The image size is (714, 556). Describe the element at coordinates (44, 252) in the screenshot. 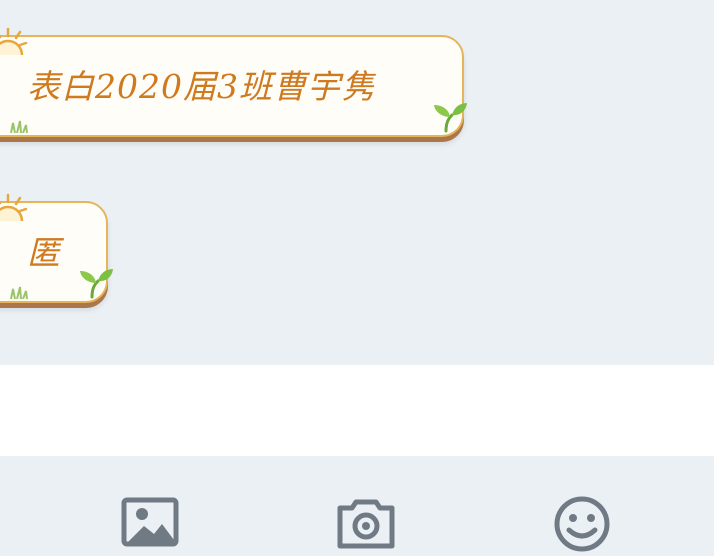

I see `message-text: 匿` at that location.